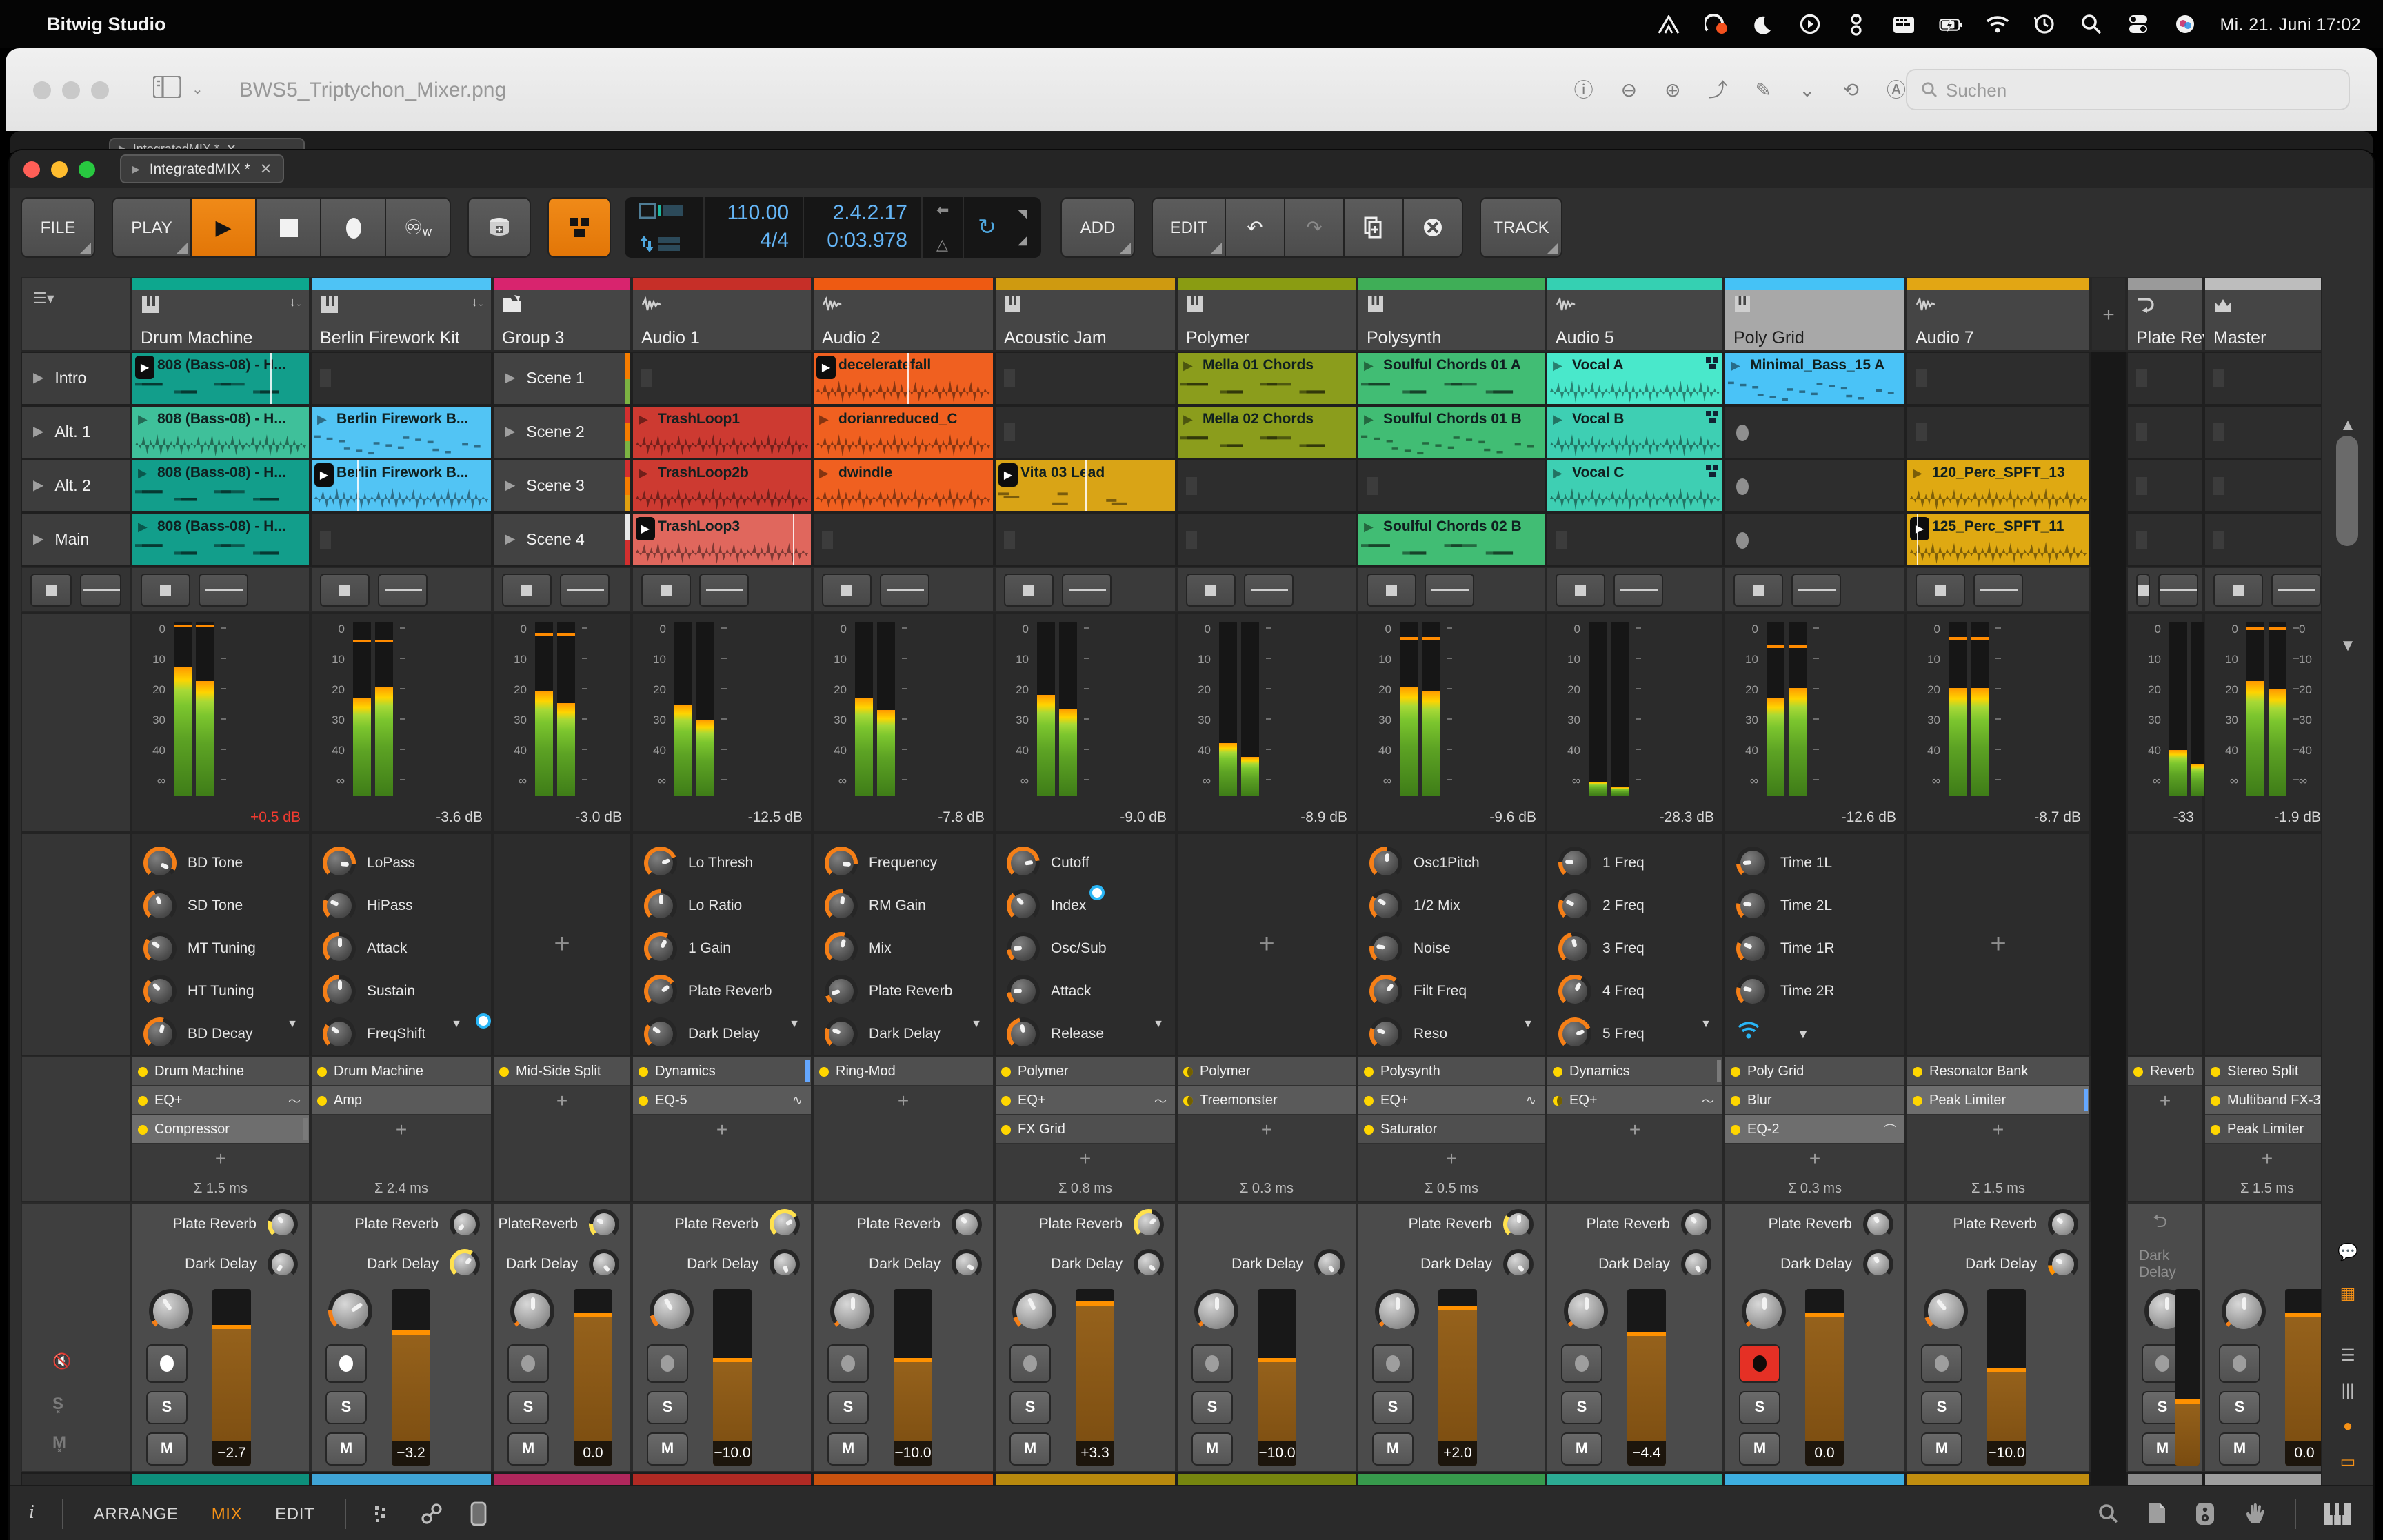 Image resolution: width=2383 pixels, height=1540 pixels. I want to click on clip: ▶ dorianreduced_C, so click(903, 433).